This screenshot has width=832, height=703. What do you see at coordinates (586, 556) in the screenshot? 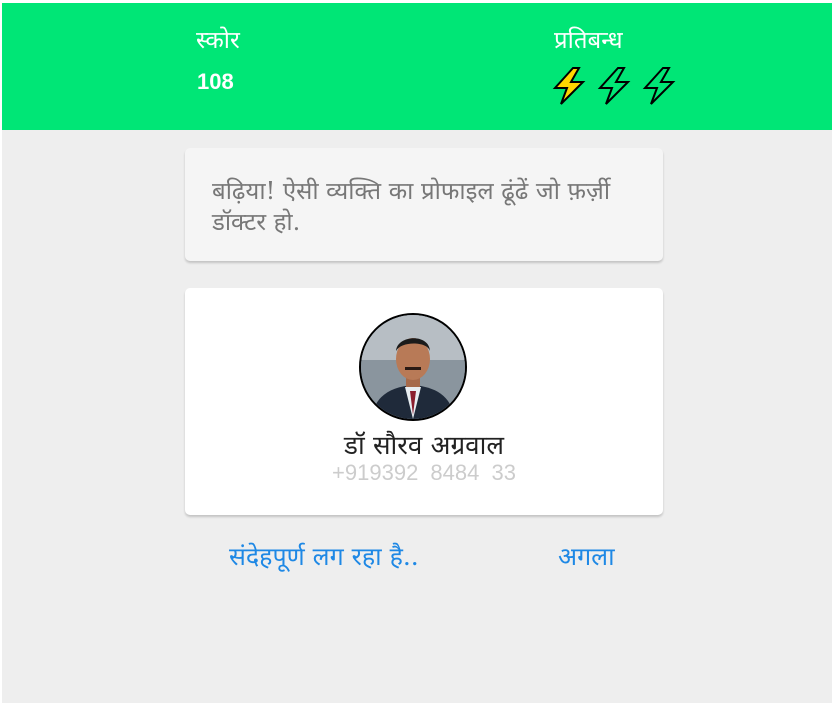
I see `next-button: अगला` at bounding box center [586, 556].